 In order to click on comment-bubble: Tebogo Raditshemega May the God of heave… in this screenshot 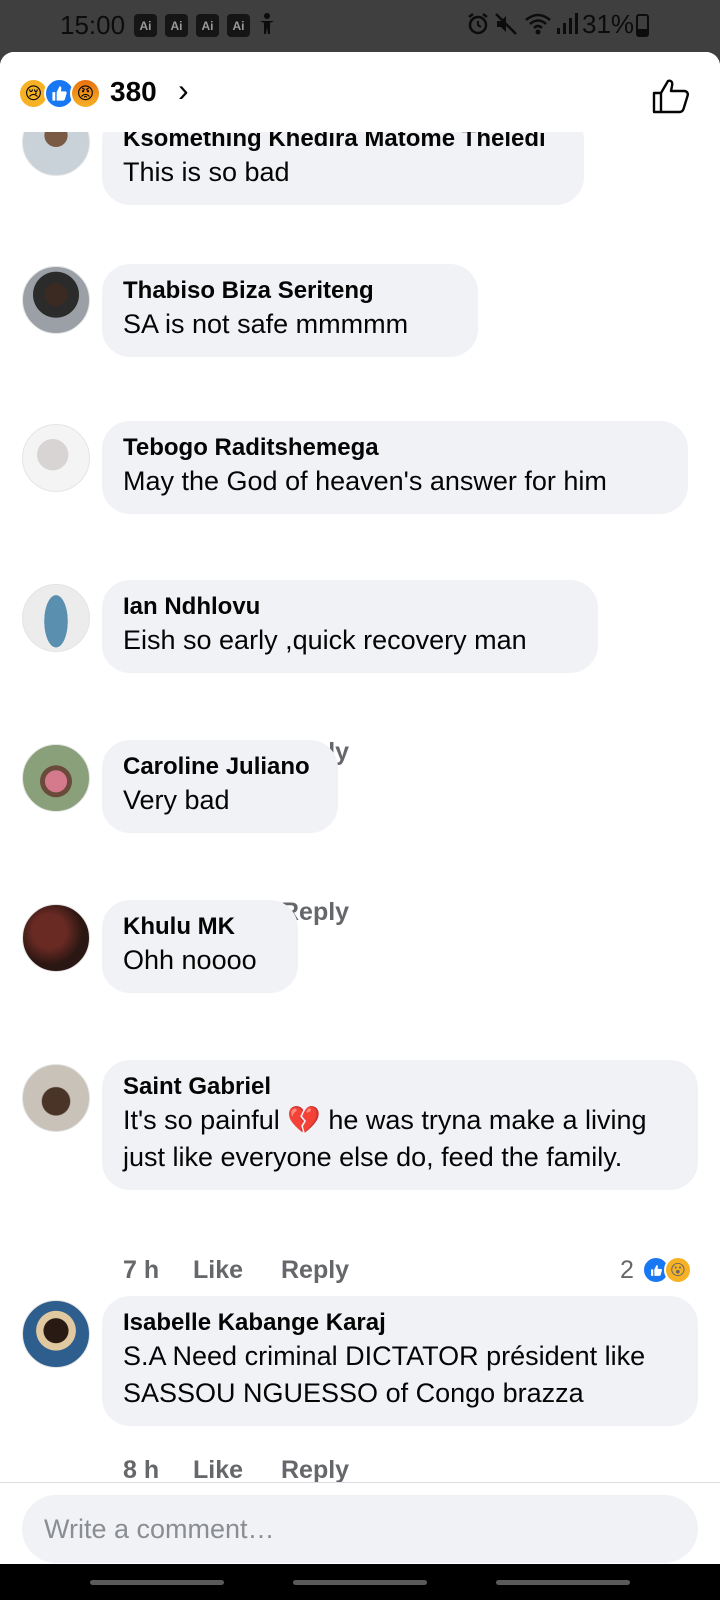, I will do `click(395, 467)`.